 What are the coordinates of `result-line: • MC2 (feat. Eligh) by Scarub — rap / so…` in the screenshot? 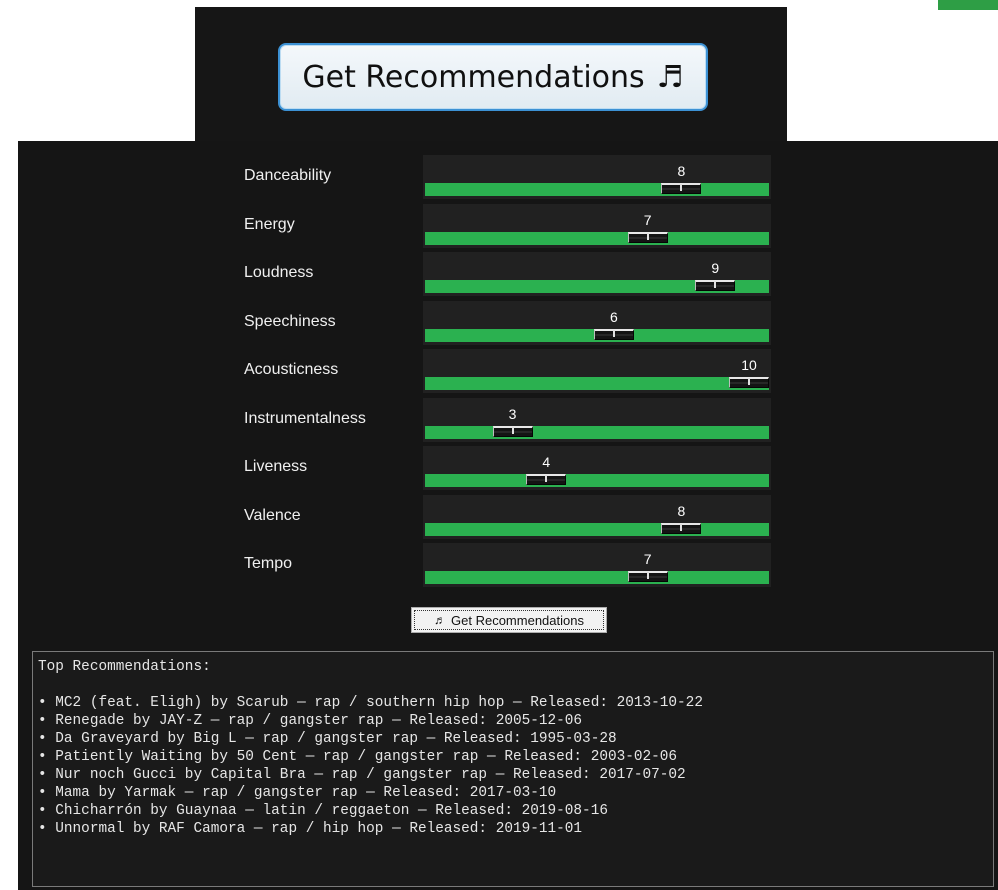 It's located at (370, 703).